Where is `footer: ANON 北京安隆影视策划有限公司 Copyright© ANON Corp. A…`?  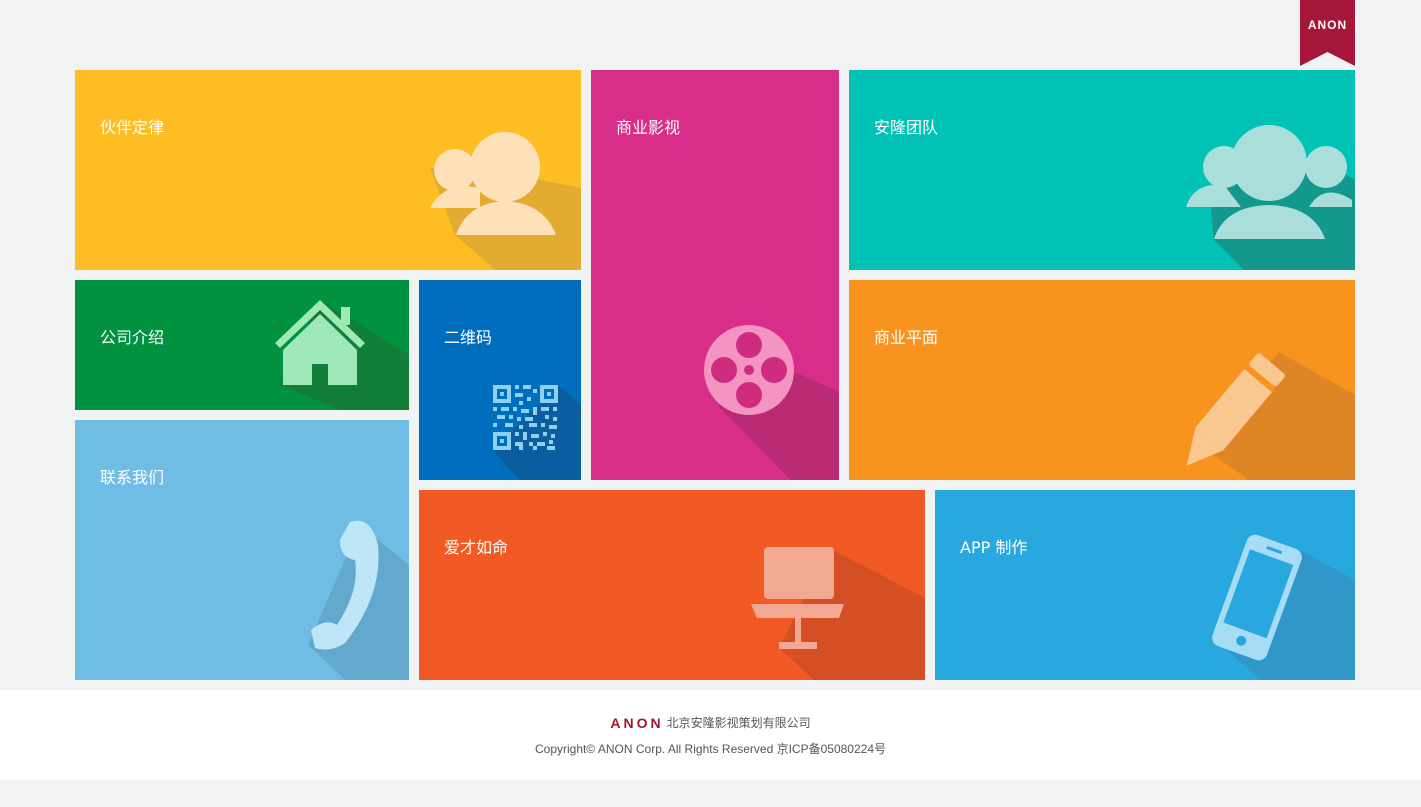 footer: ANON 北京安隆影视策划有限公司 Copyright© ANON Corp. A… is located at coordinates (710, 735).